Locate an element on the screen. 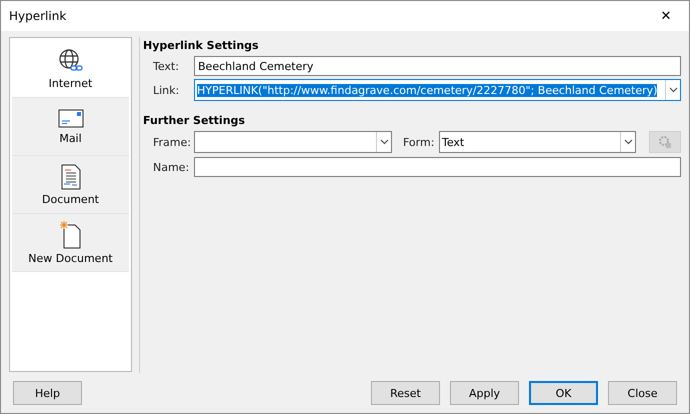  globe-link-icon is located at coordinates (71, 61).